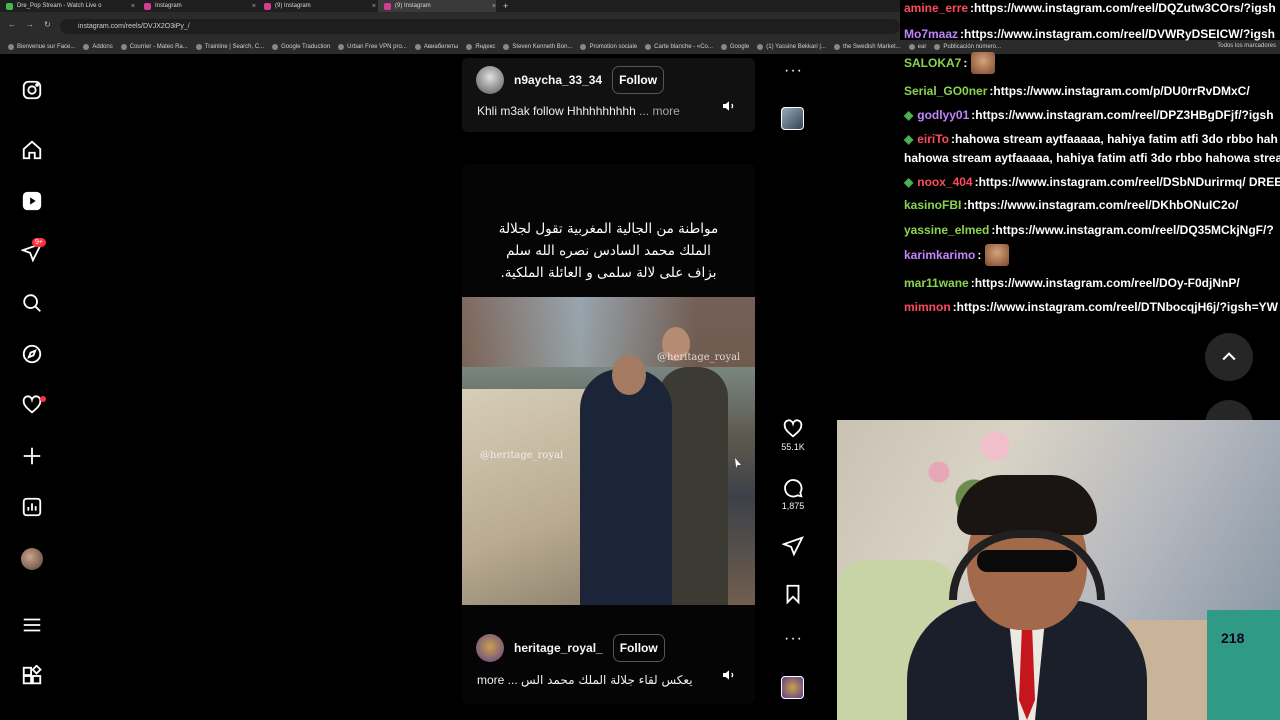 This screenshot has width=1280, height=720. I want to click on search-icon, so click(32, 303).